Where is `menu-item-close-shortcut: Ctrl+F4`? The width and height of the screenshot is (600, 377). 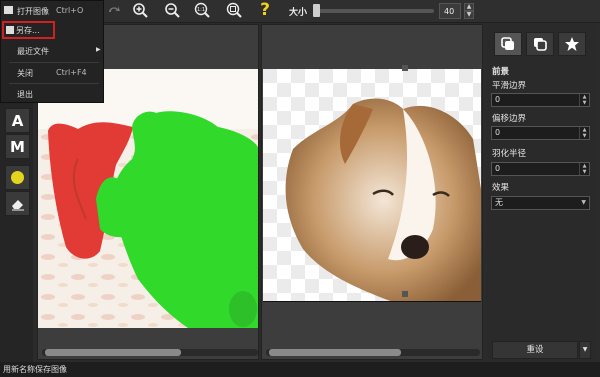
menu-item-close-shortcut: Ctrl+F4 is located at coordinates (71, 72).